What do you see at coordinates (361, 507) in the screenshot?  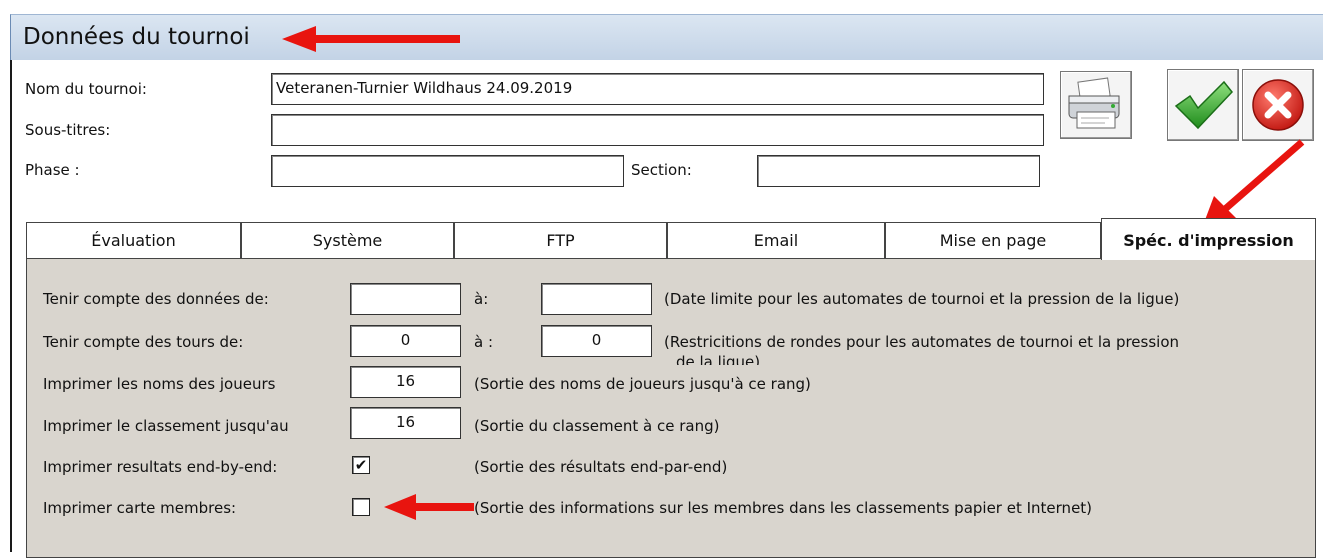 I see `member-card-checkbox` at bounding box center [361, 507].